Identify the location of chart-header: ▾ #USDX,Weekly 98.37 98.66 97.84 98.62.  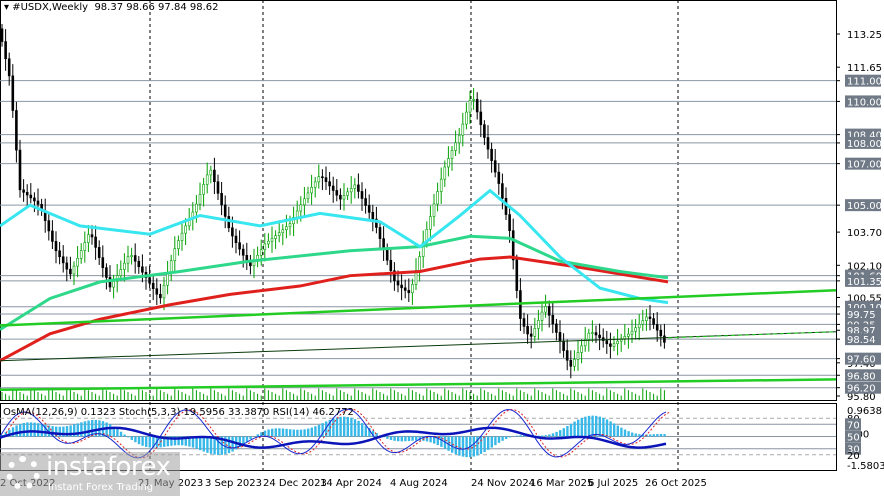
(111, 7).